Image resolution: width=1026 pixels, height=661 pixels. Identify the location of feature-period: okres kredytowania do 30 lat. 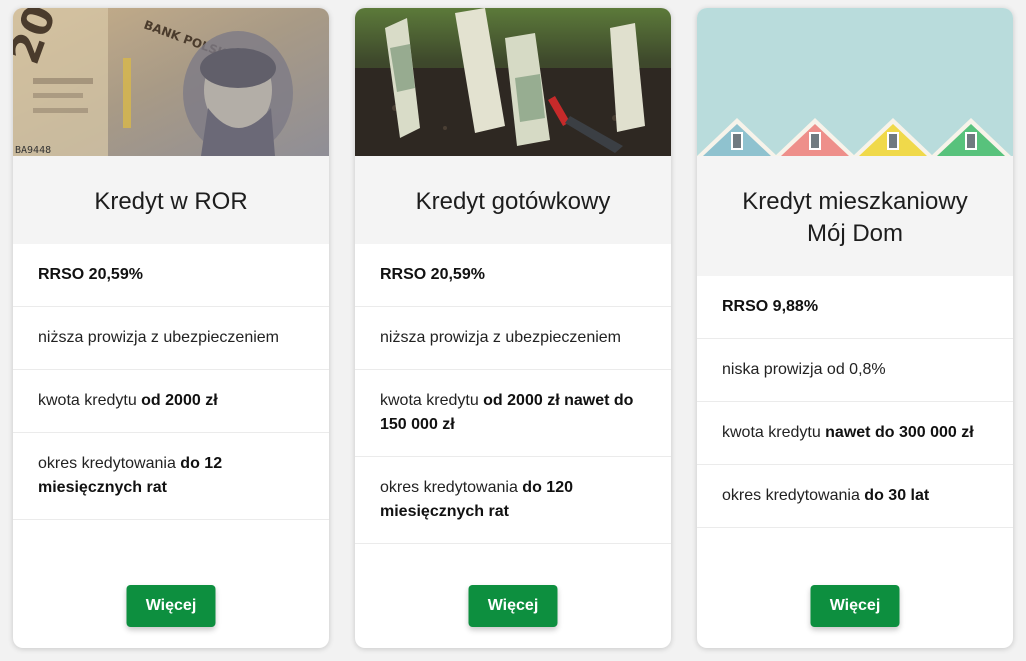
(855, 496).